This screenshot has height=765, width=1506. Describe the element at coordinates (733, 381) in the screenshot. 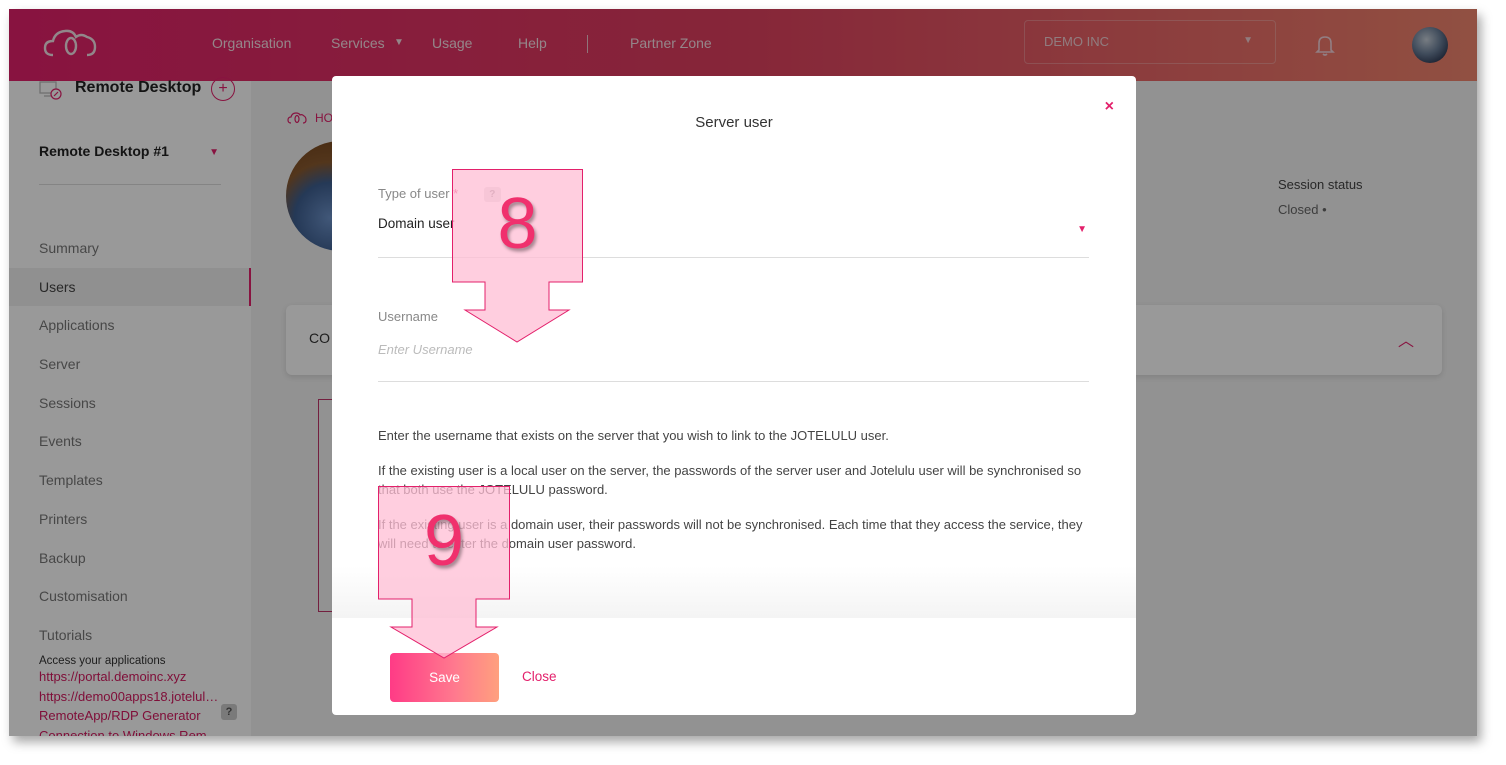

I see `field-underline` at that location.